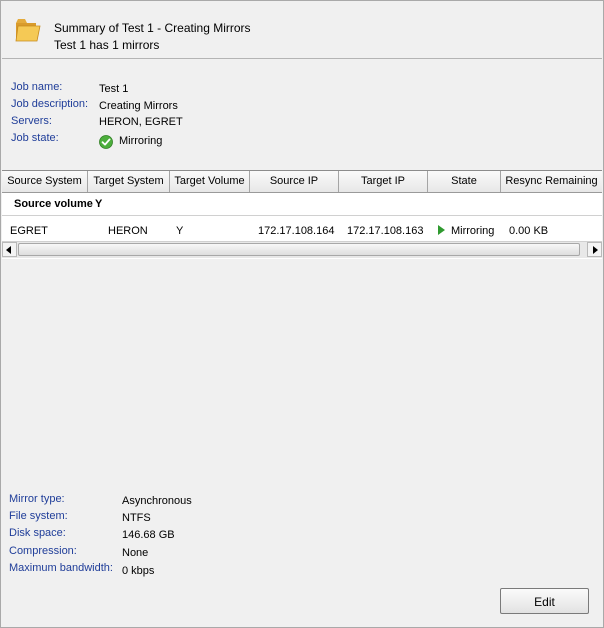 This screenshot has width=604, height=628. Describe the element at coordinates (129, 181) in the screenshot. I see `col-target-system: Target System` at that location.